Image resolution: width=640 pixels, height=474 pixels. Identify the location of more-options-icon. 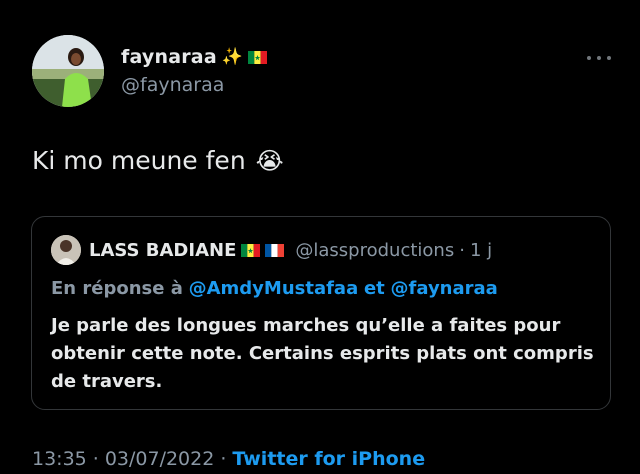
(599, 58).